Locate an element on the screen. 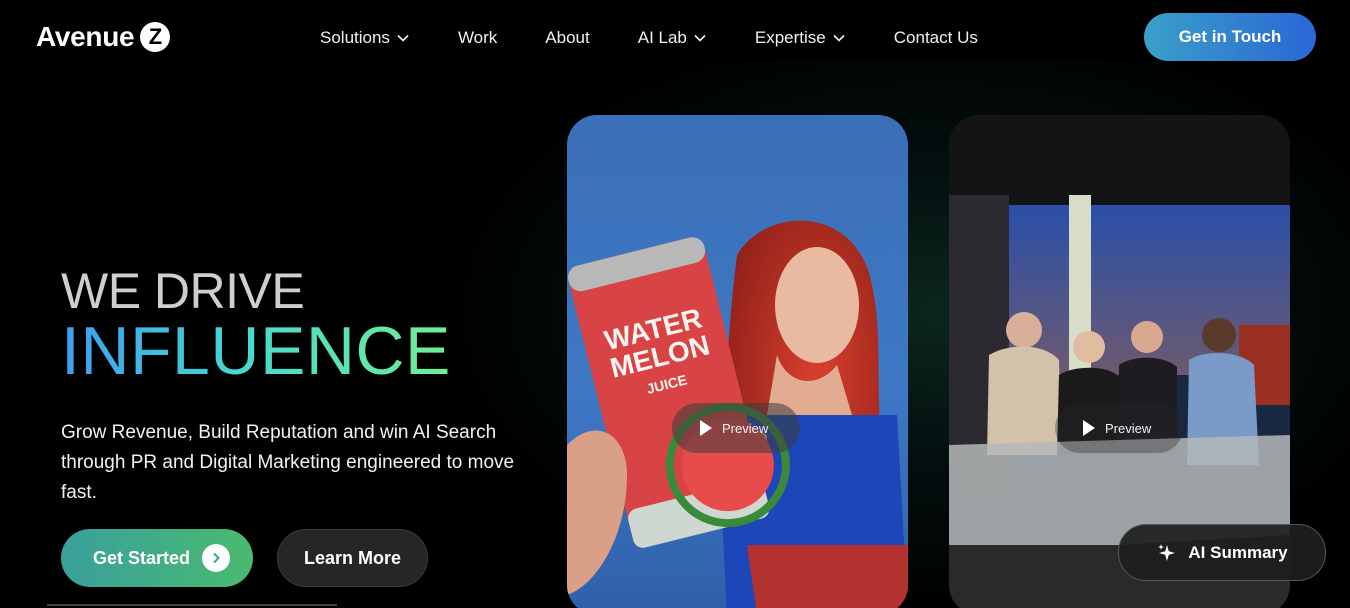 This screenshot has height=608, width=1350. nav-label: Work is located at coordinates (477, 37).